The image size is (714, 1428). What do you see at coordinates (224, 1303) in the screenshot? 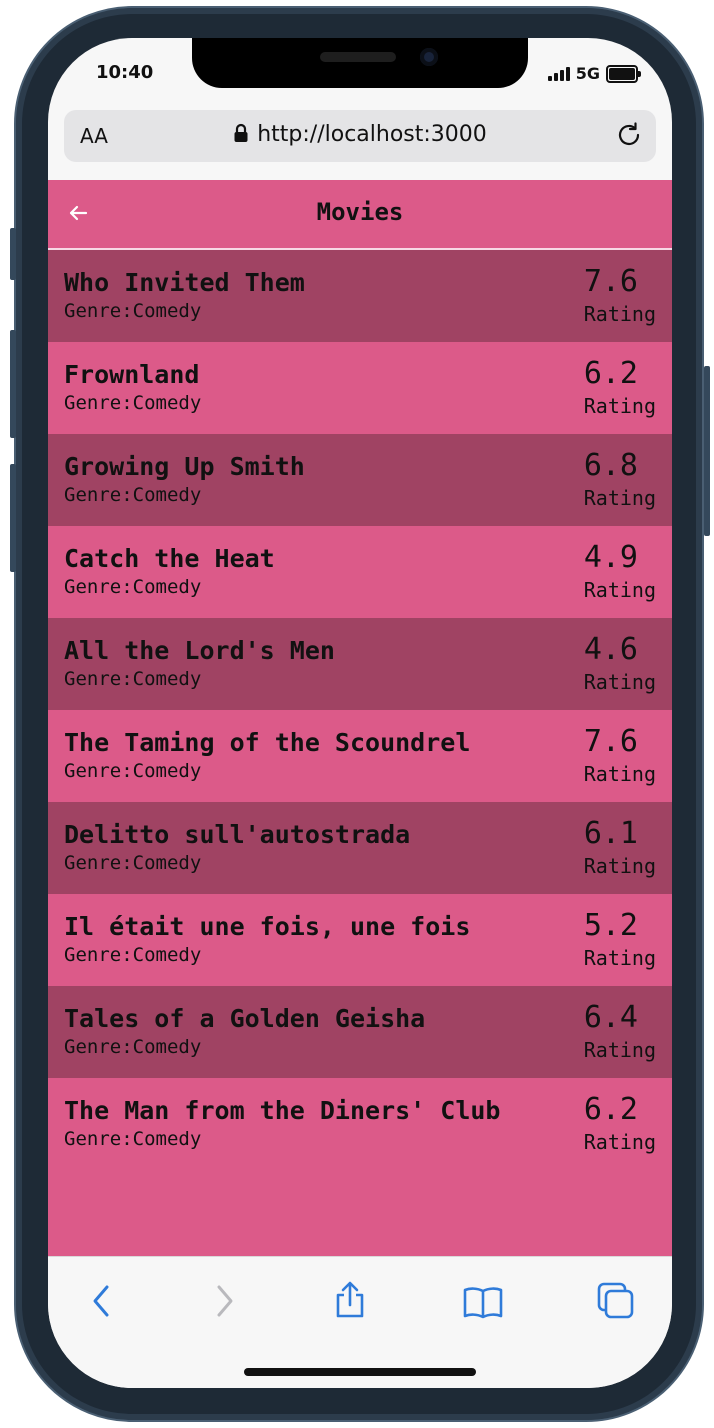
I see `forward-chevron-icon` at bounding box center [224, 1303].